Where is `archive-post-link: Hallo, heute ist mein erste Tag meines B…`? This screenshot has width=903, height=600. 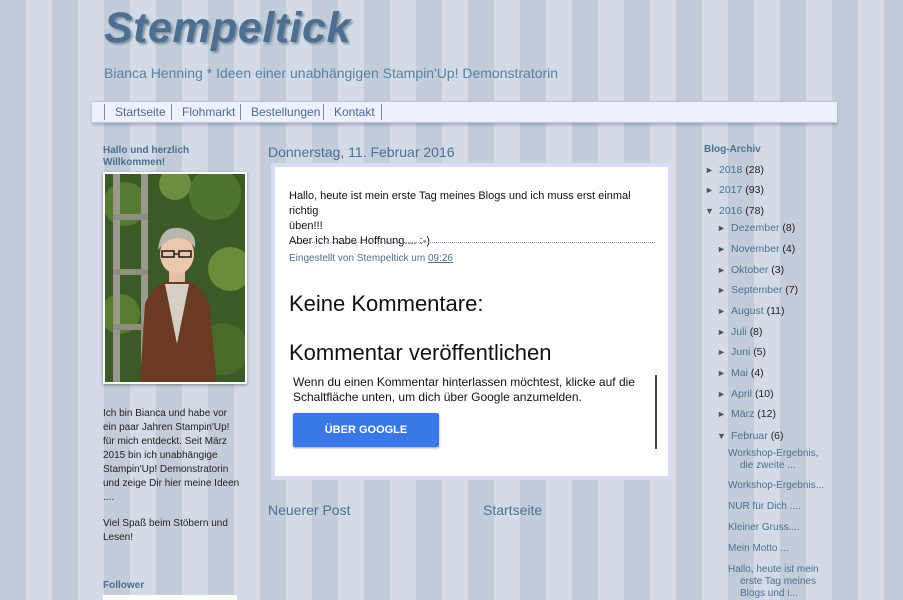
archive-post-link: Hallo, heute ist mein erste Tag meines B… is located at coordinates (778, 582).